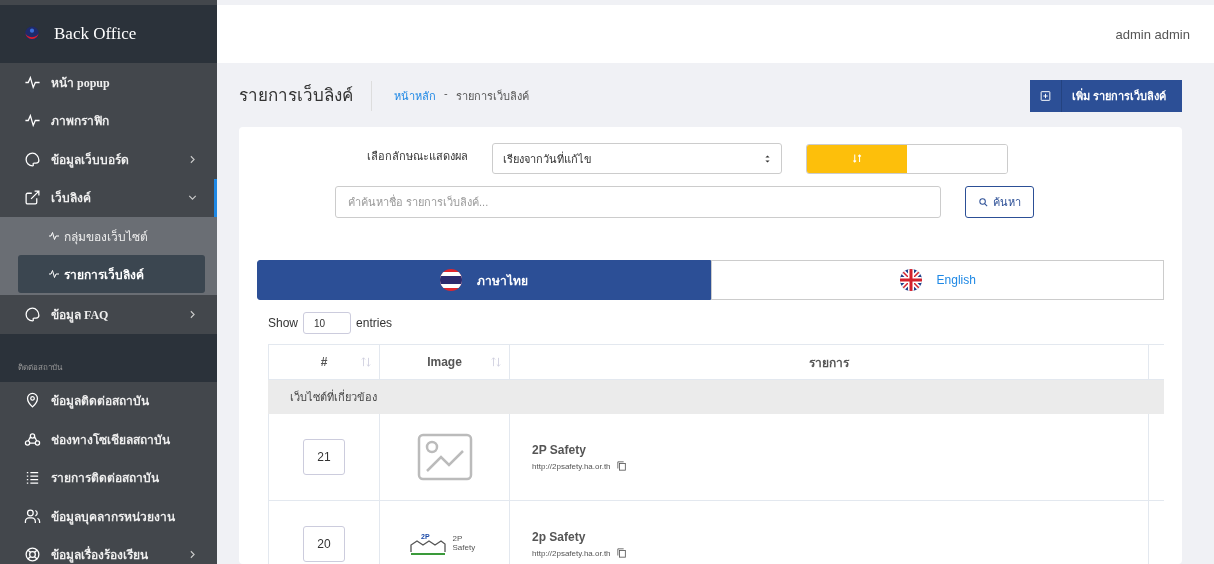 This screenshot has height=564, width=1214. I want to click on language-tab: ภาษาไทย, so click(484, 280).